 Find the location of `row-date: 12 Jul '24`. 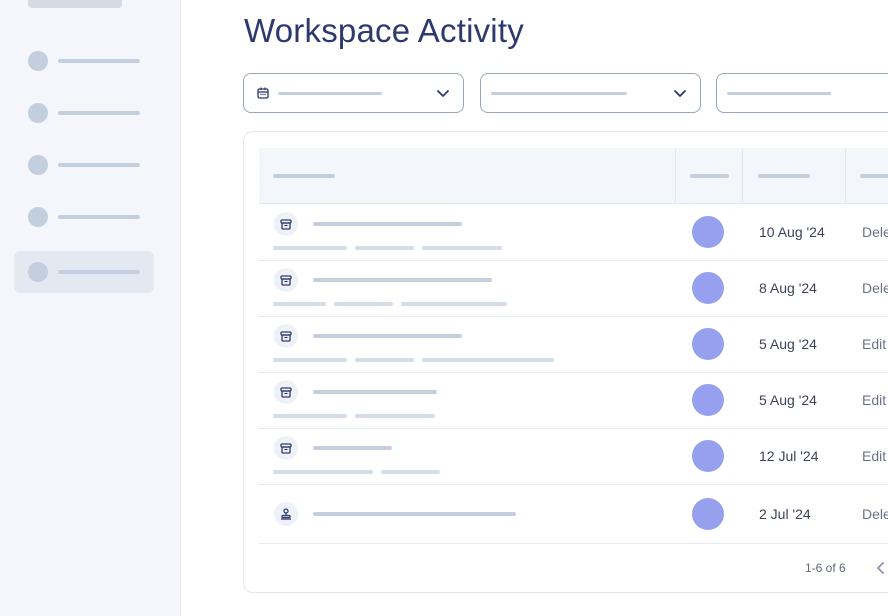

row-date: 12 Jul '24 is located at coordinates (789, 456).